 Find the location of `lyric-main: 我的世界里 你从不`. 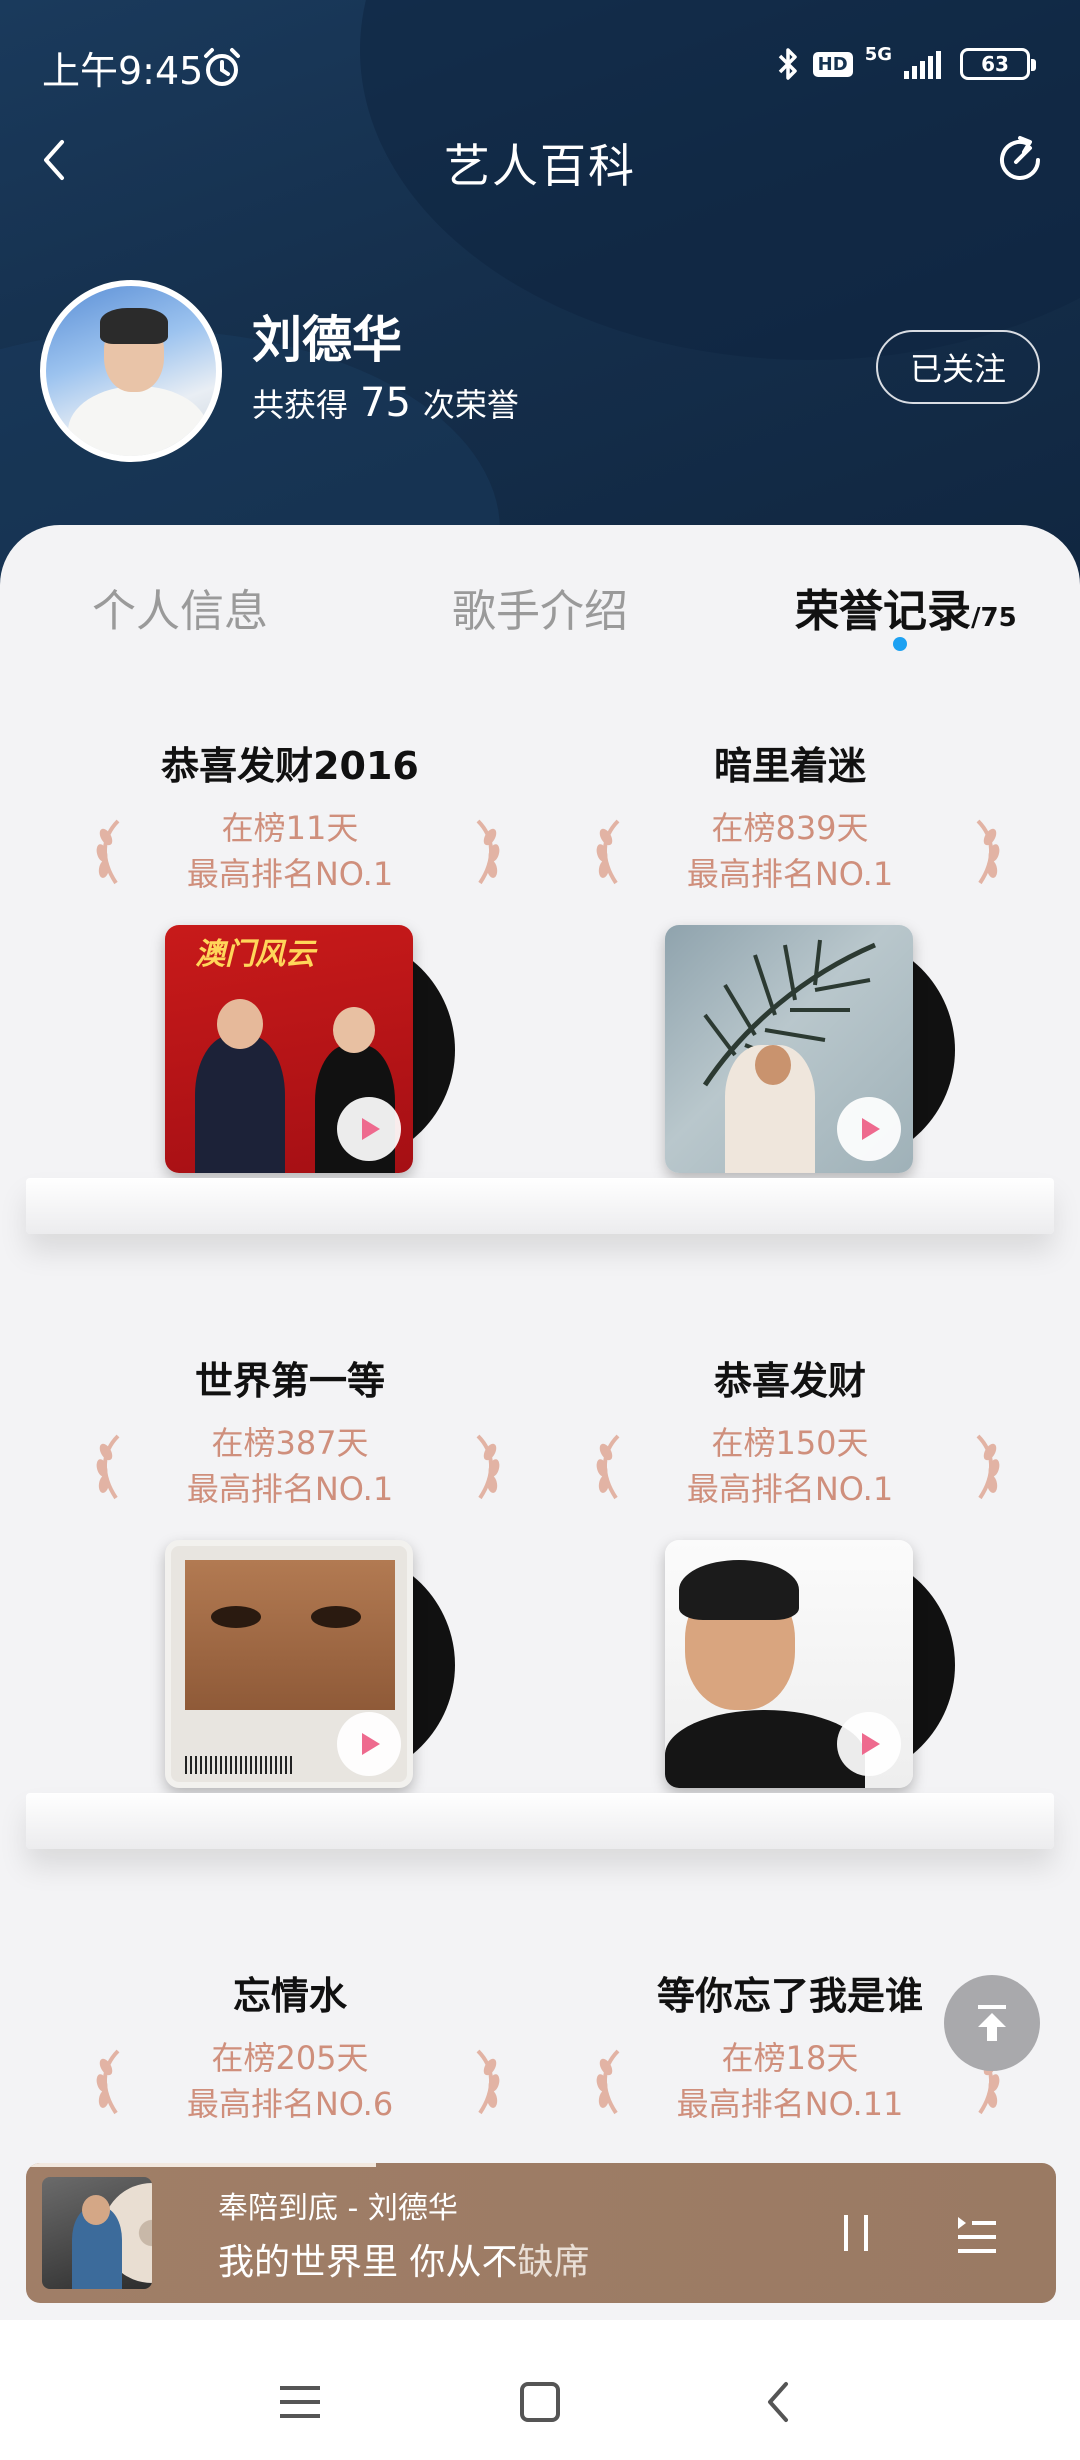

lyric-main: 我的世界里 你从不 is located at coordinates (368, 2262).